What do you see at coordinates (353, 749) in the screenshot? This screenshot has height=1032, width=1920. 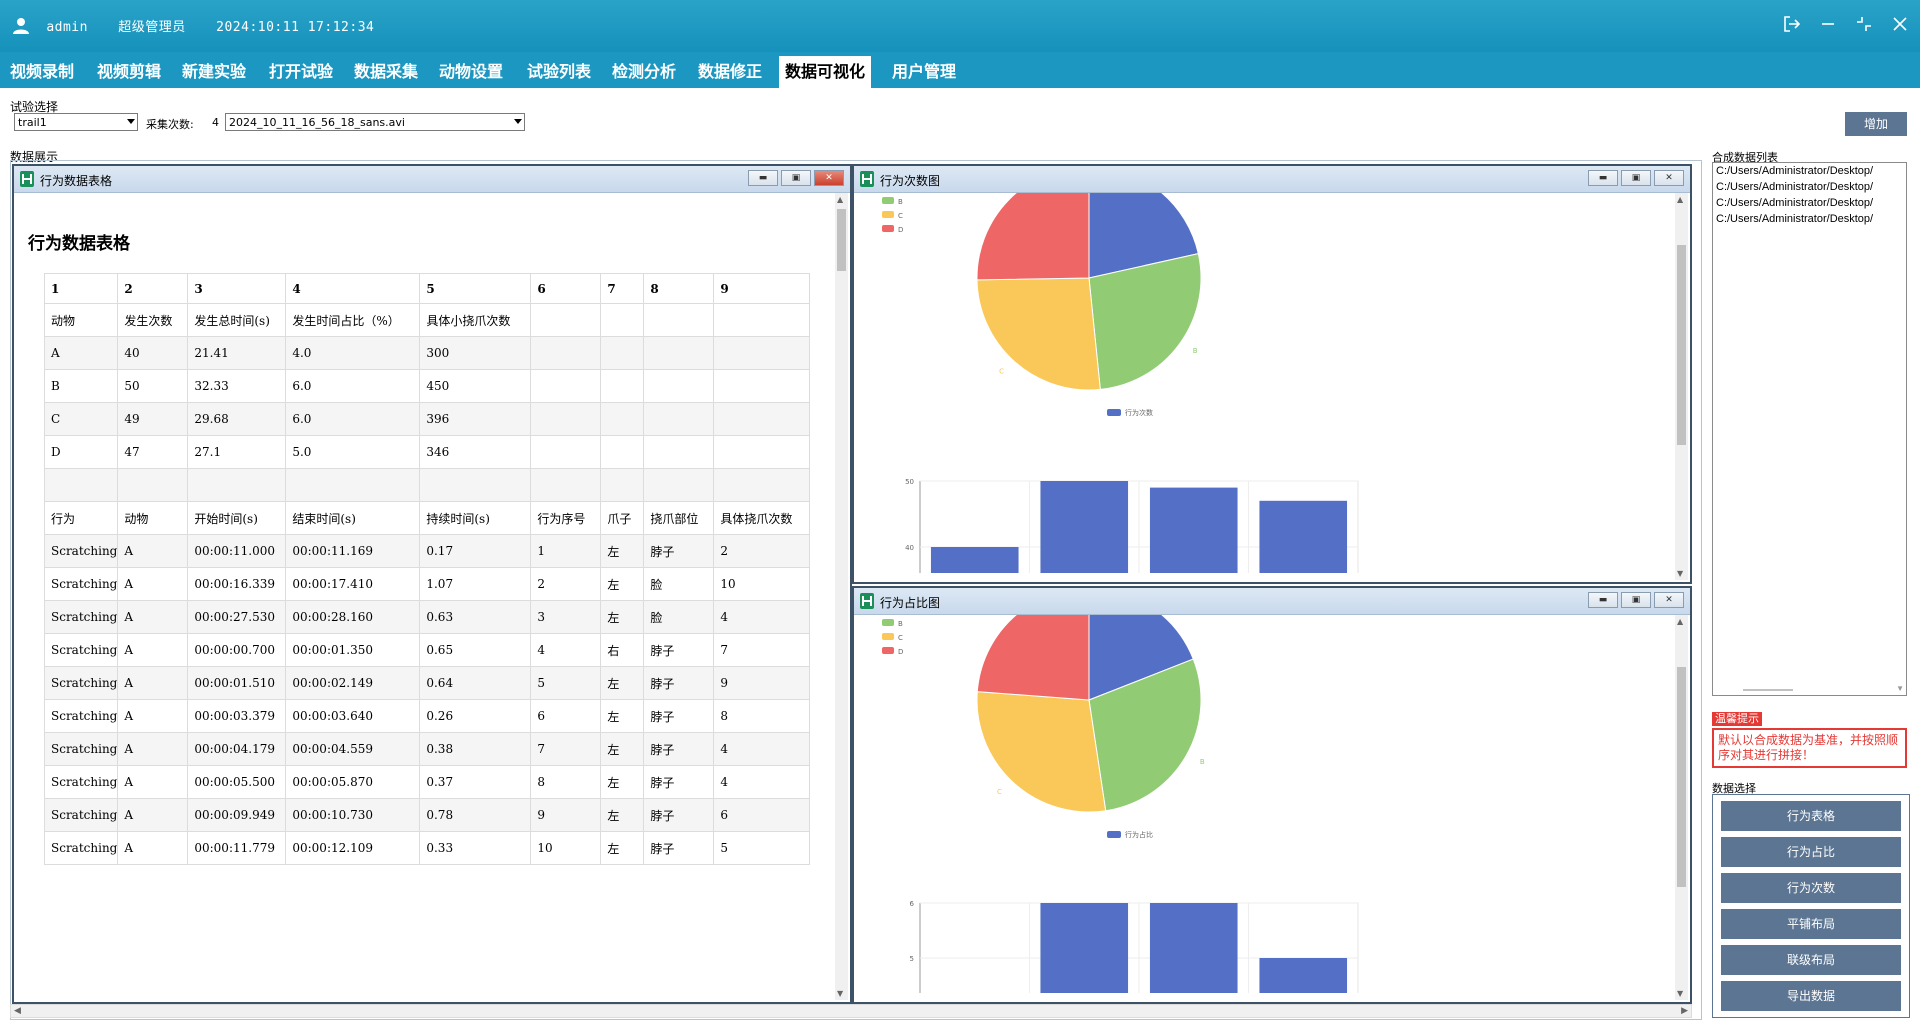 I see `table-cell: 00:00:04.559` at bounding box center [353, 749].